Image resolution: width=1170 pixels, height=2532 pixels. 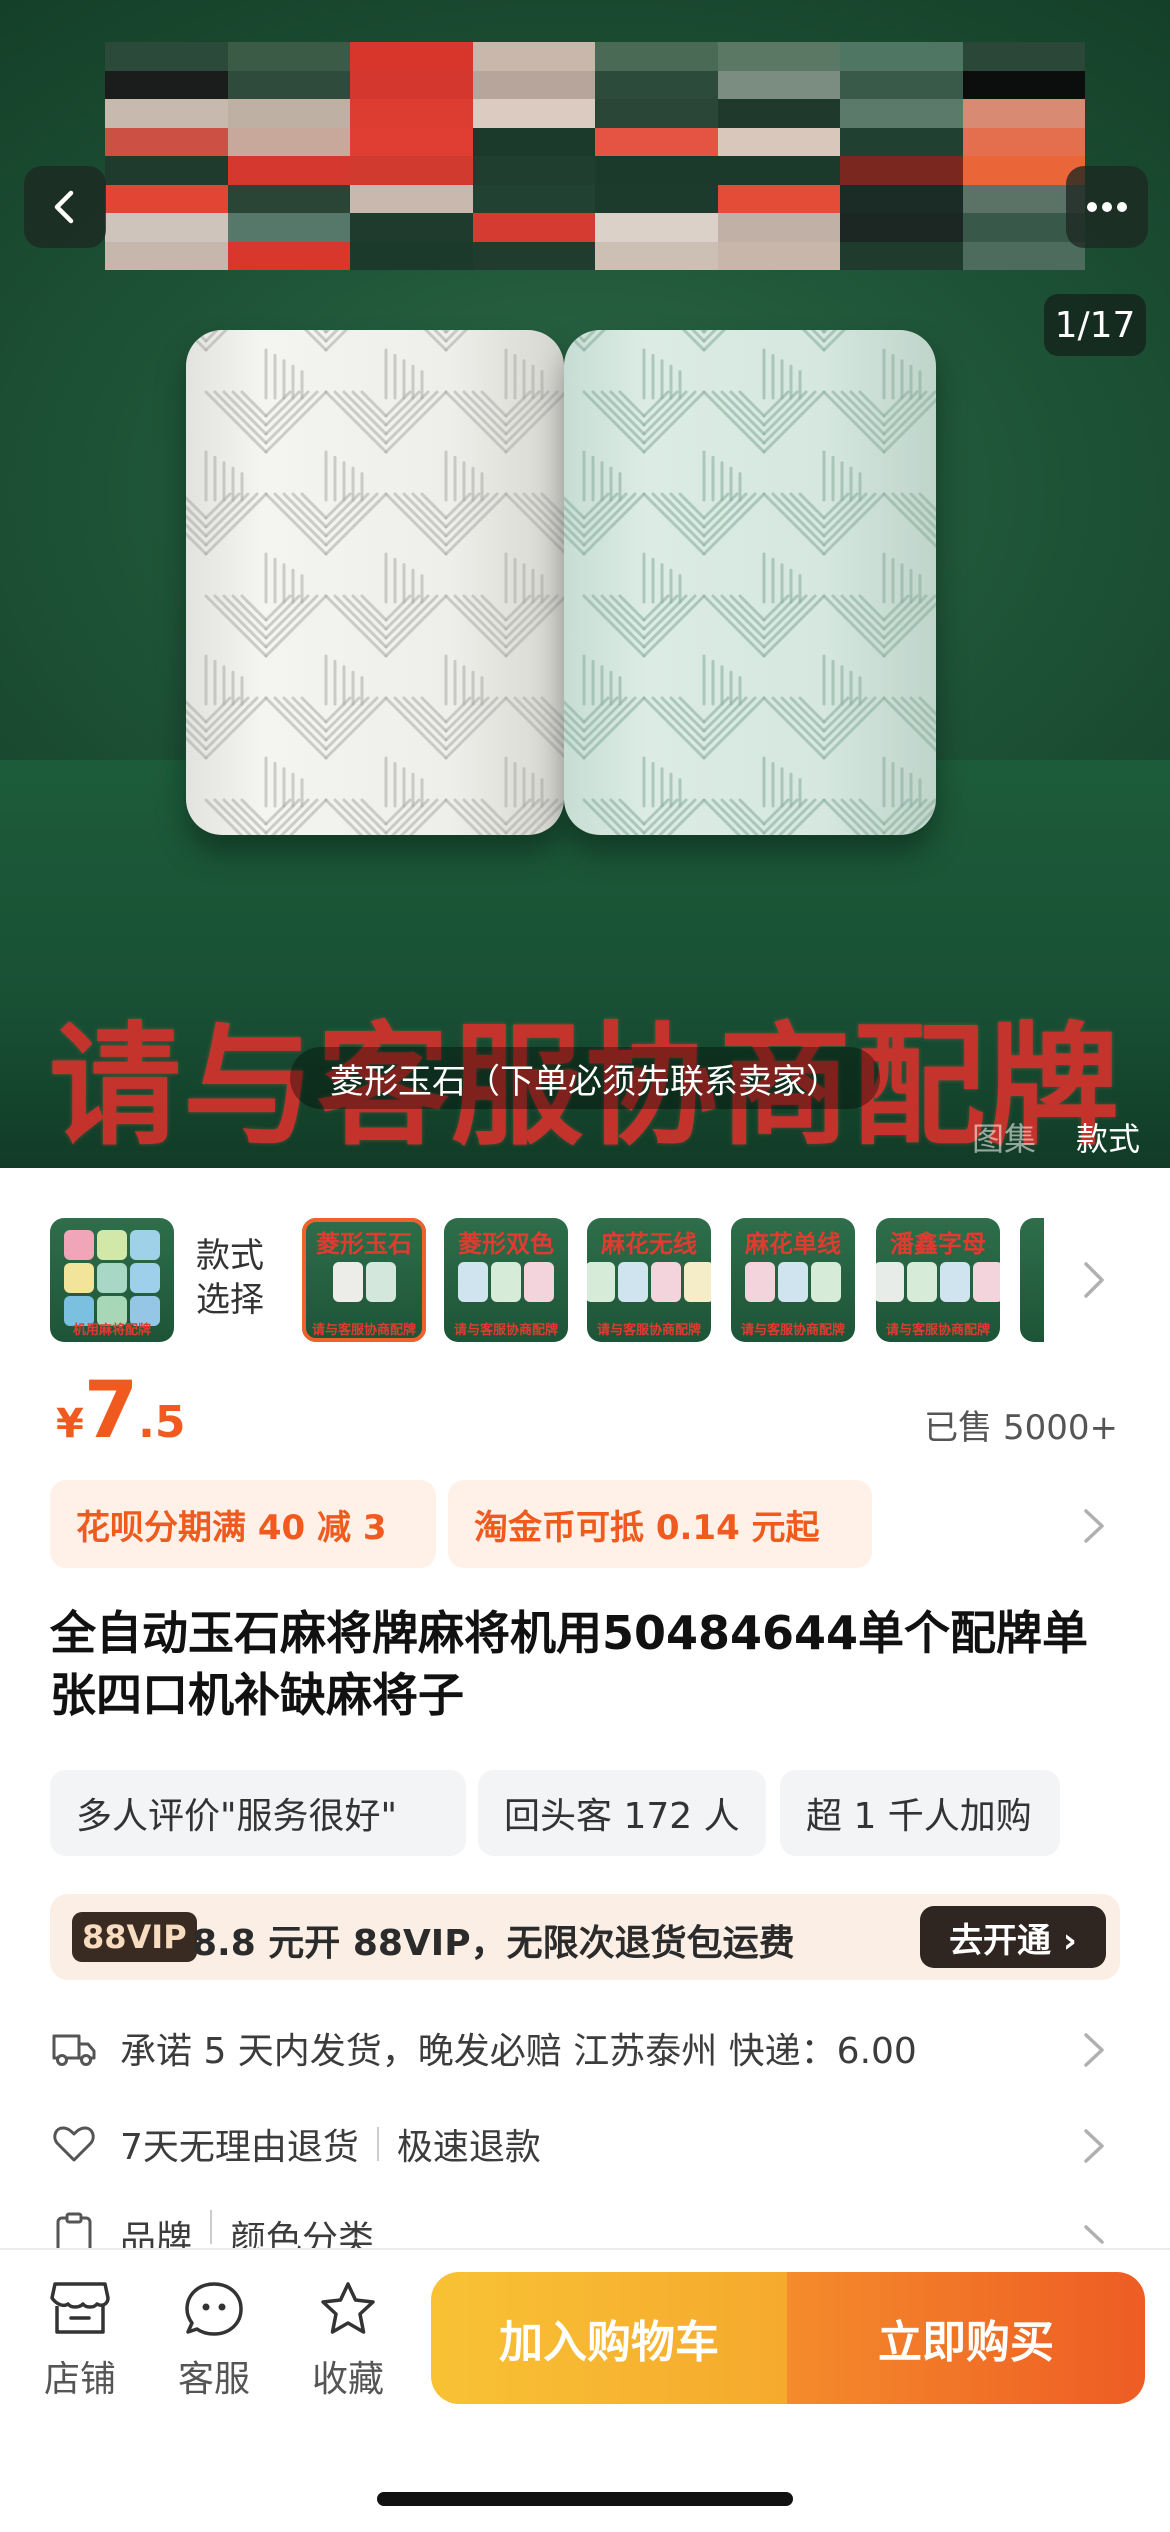 I want to click on vip-open-button: 去开通 ›, so click(x=1013, y=1937).